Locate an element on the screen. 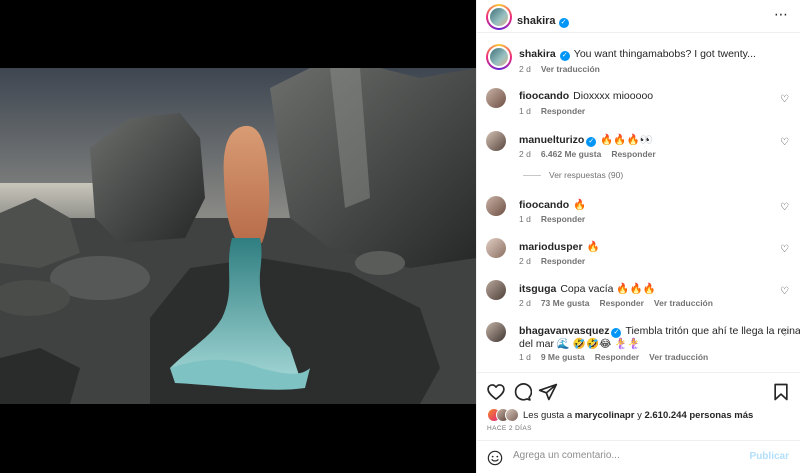 The width and height of the screenshot is (800, 473). share-icon is located at coordinates (548, 392).